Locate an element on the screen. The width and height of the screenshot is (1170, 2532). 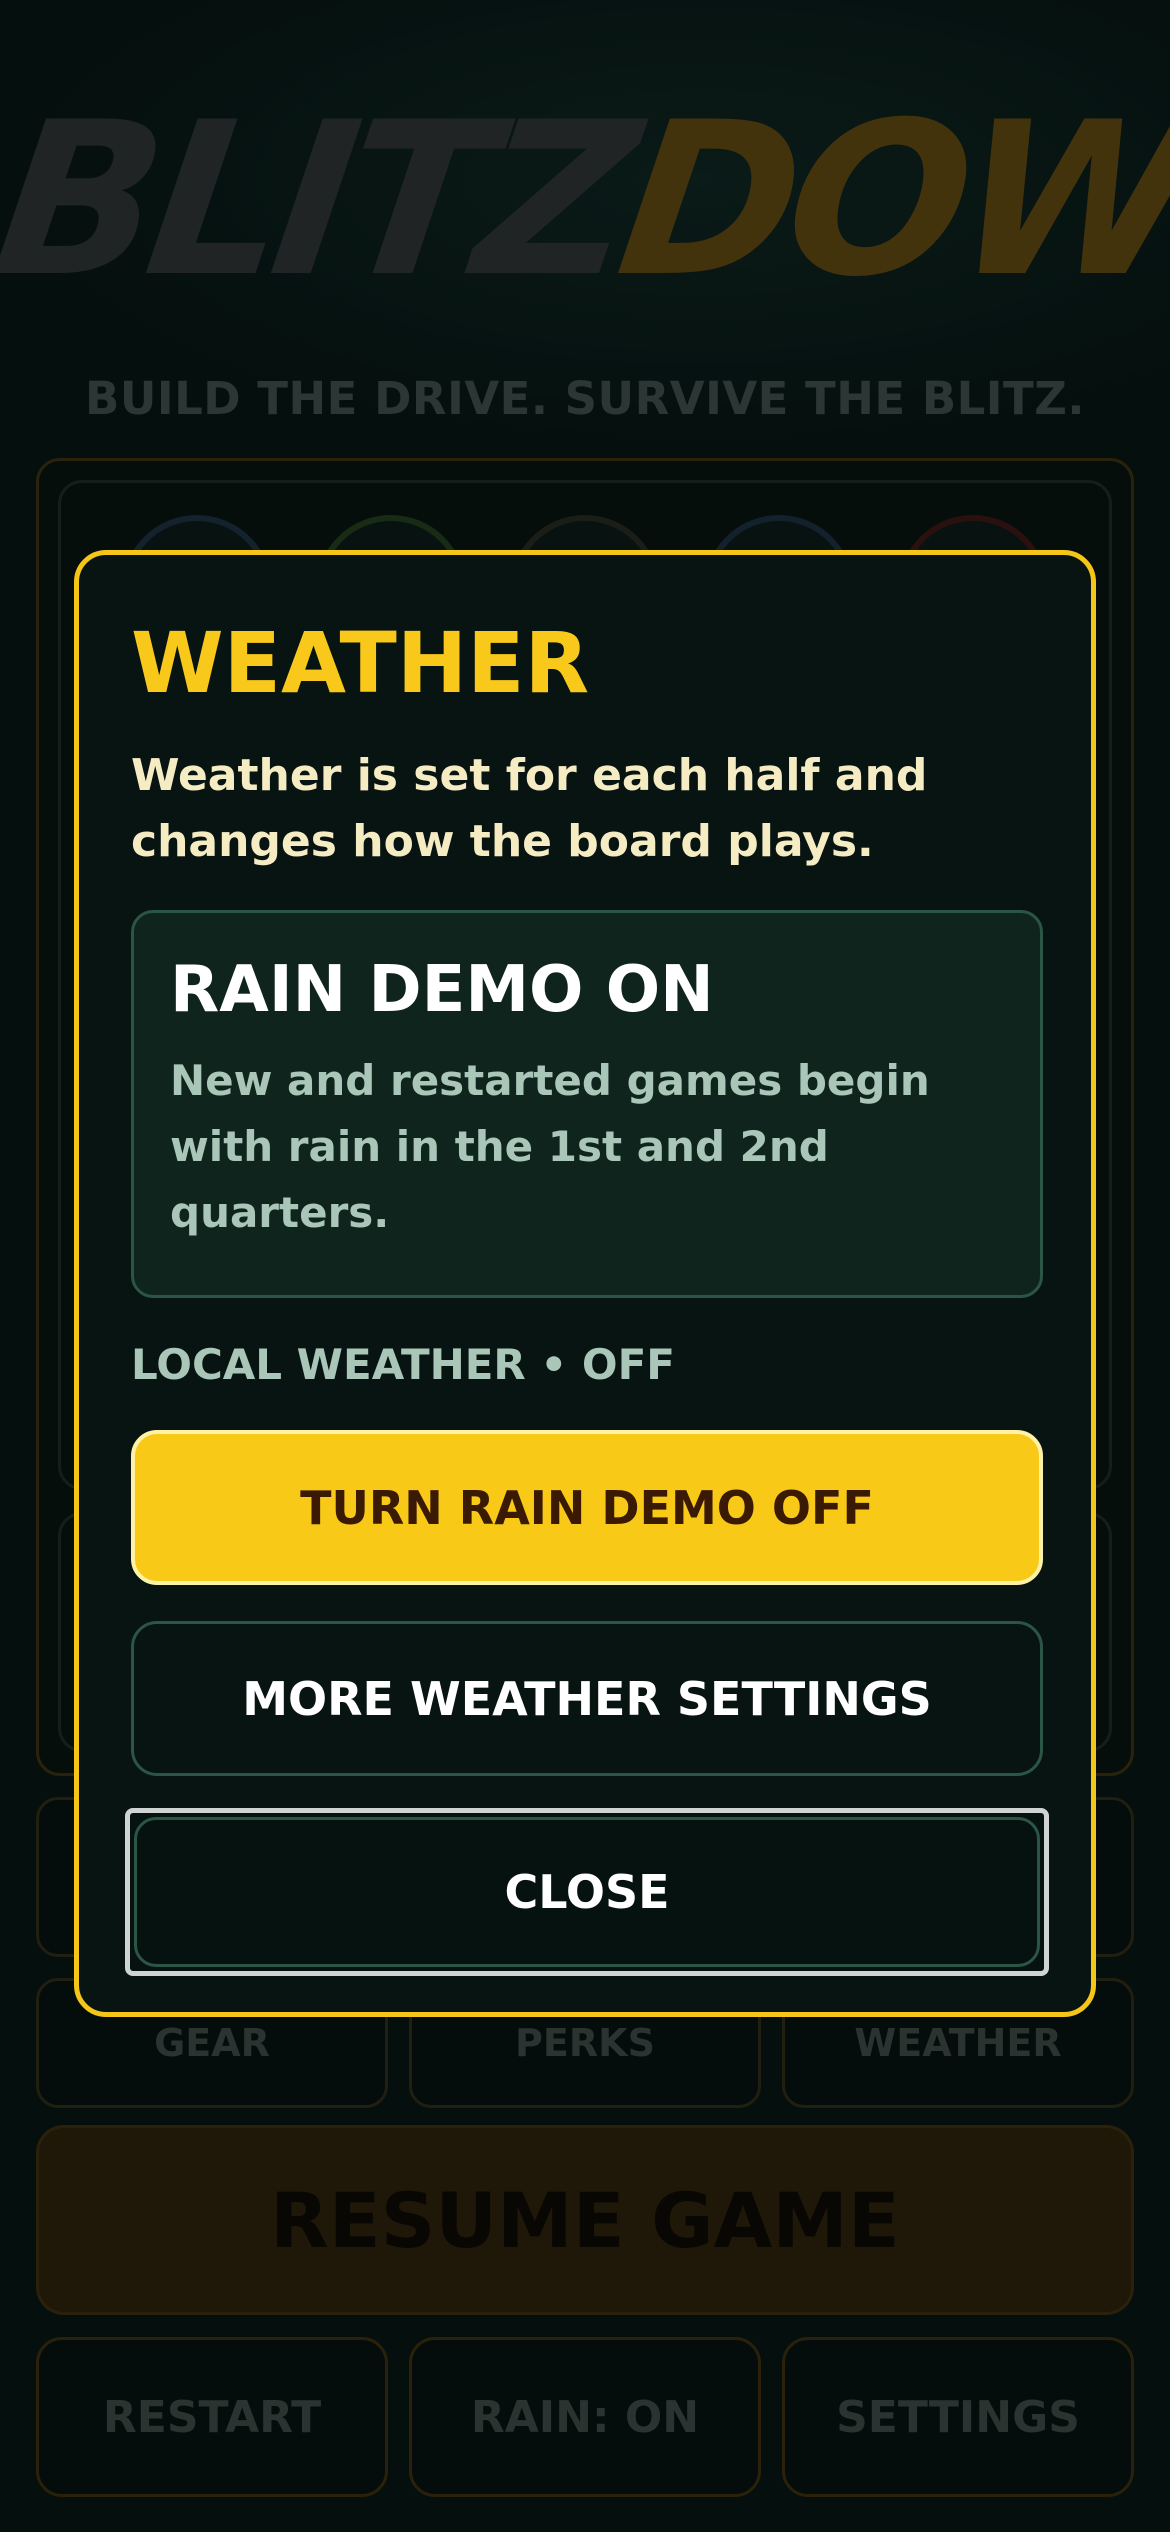
turn-rain-demo-off-button: TURN RAIN DEMO OFF is located at coordinates (587, 1507).